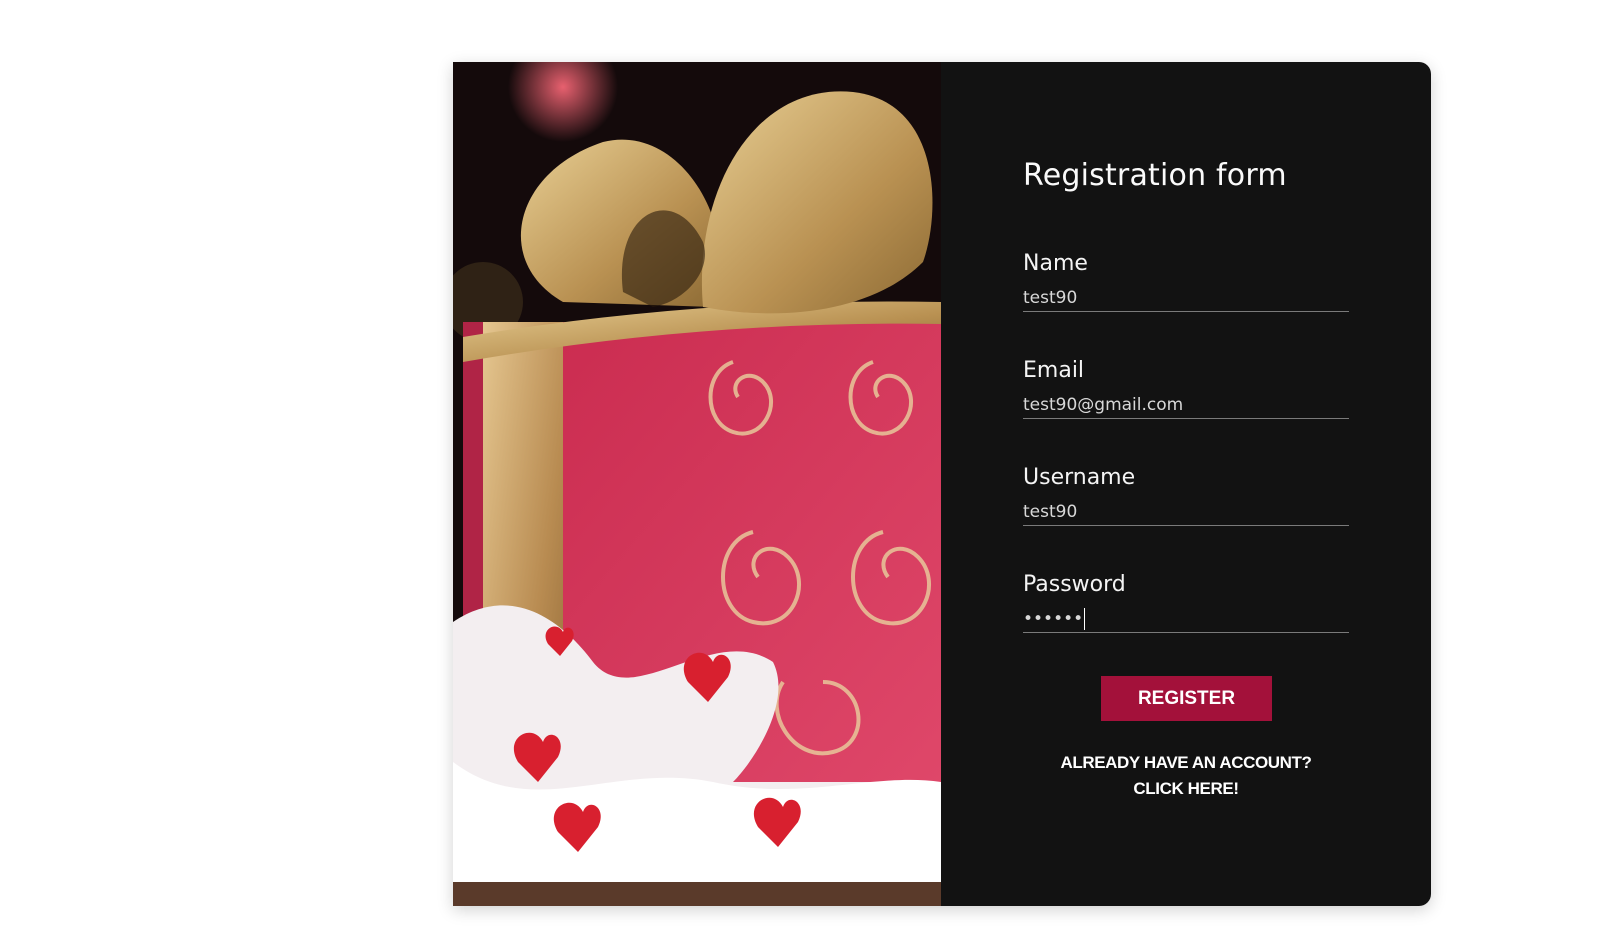  I want to click on username-field-group: Username test90, so click(1186, 495).